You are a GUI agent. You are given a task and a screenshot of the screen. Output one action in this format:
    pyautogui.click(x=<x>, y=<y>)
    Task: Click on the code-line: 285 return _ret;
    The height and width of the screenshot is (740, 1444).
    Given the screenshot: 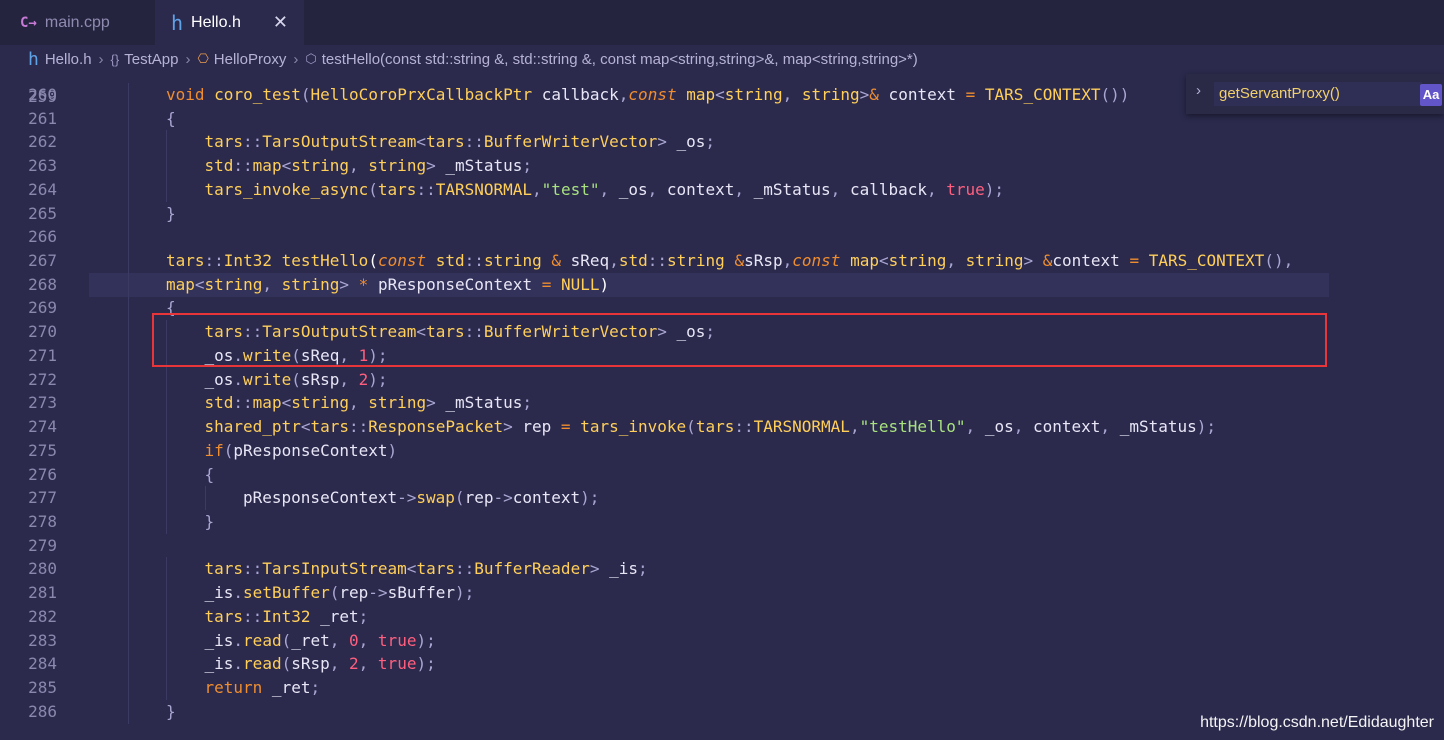 What is the action you would take?
    pyautogui.click(x=722, y=688)
    